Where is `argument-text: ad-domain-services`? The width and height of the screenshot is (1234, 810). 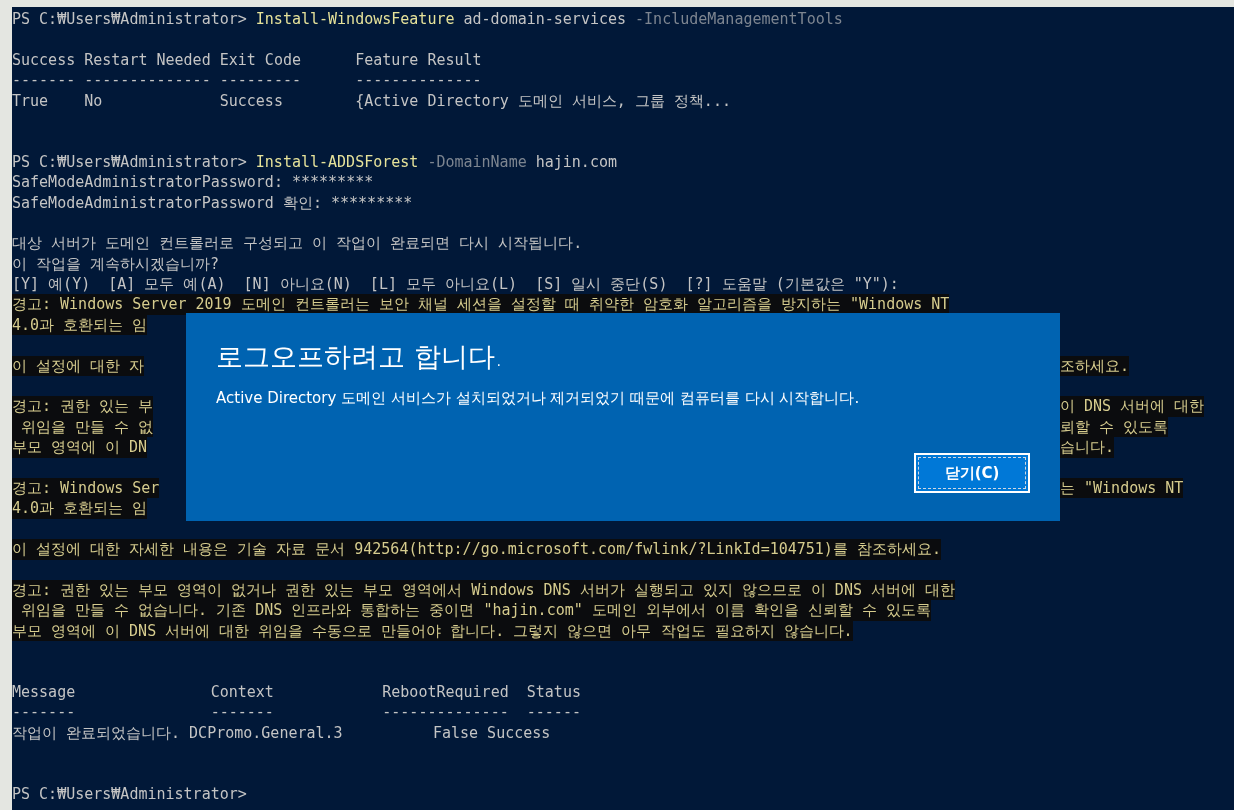
argument-text: ad-domain-services is located at coordinates (545, 19).